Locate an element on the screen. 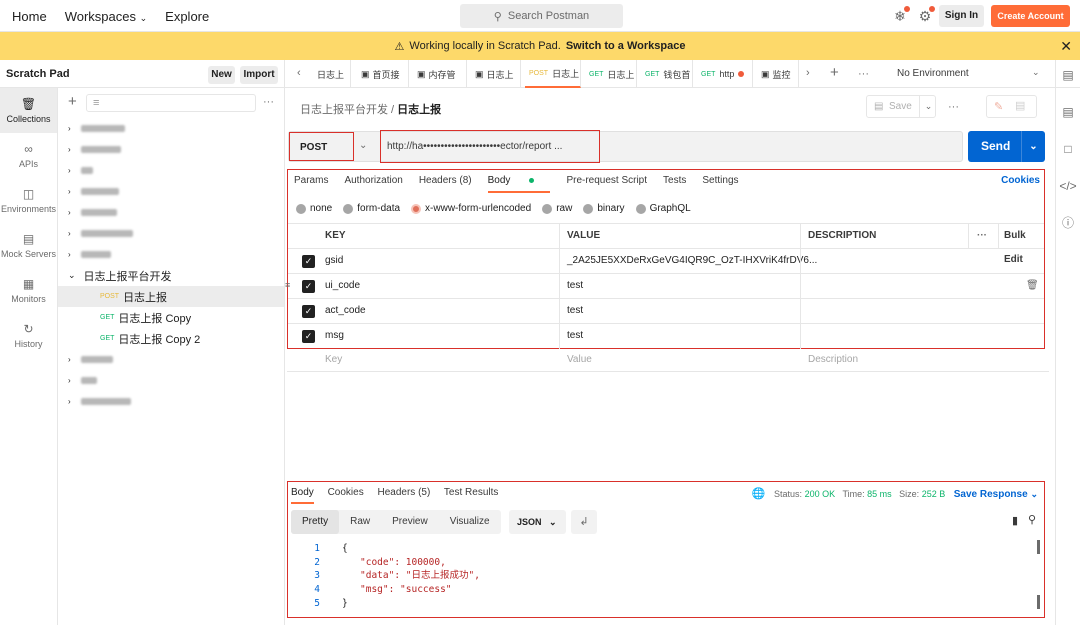 This screenshot has width=1080, height=625. new-value-input: Value is located at coordinates (579, 359).